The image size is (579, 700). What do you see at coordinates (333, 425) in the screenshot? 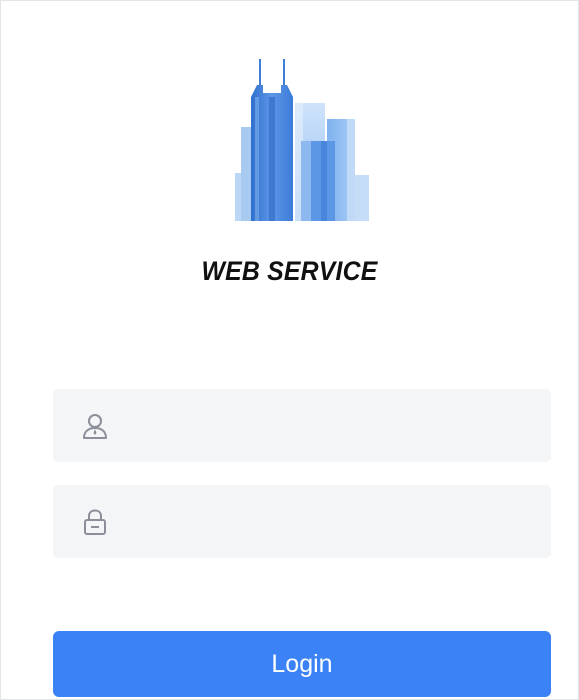
I see `username-input` at bounding box center [333, 425].